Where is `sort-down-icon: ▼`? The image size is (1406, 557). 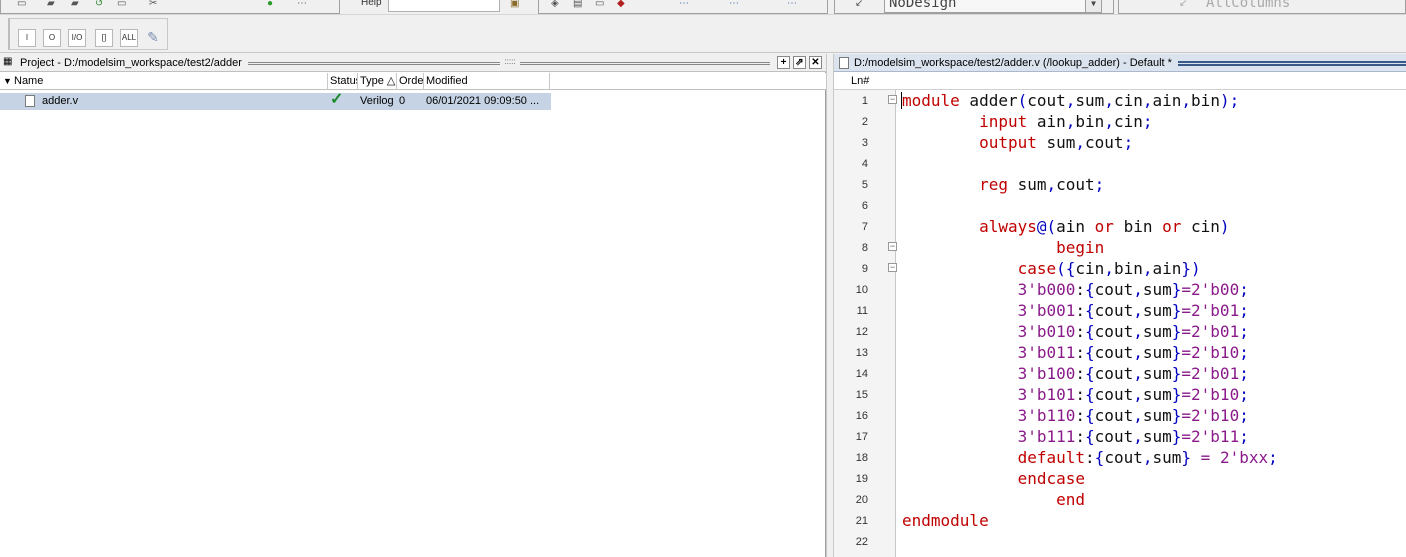
sort-down-icon: ▼ is located at coordinates (7, 81).